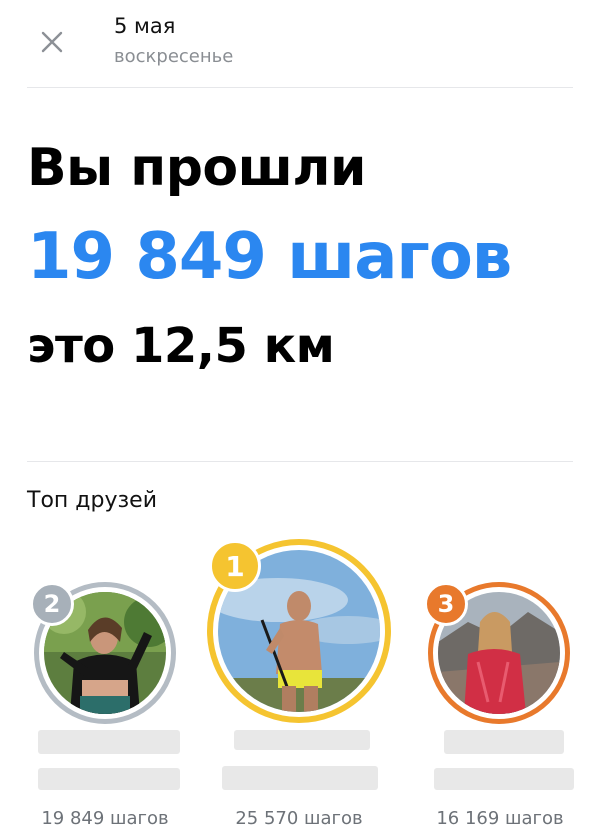 This screenshot has height=840, width=600. What do you see at coordinates (181, 346) in the screenshot?
I see `headline-distance: это 12,5 км` at bounding box center [181, 346].